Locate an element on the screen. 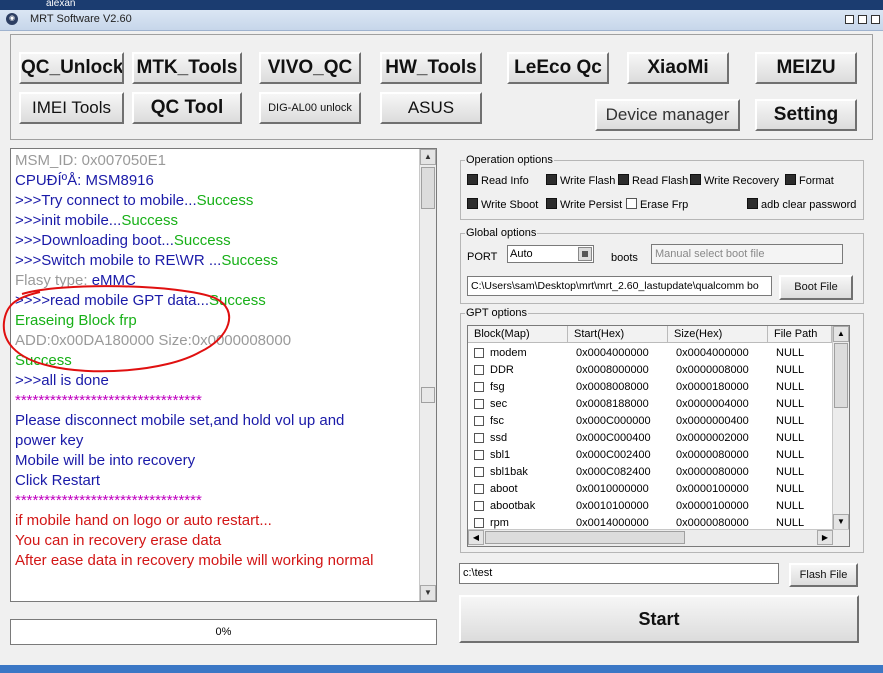 The width and height of the screenshot is (883, 673). column-header-size: Size(Hex) is located at coordinates (718, 334).